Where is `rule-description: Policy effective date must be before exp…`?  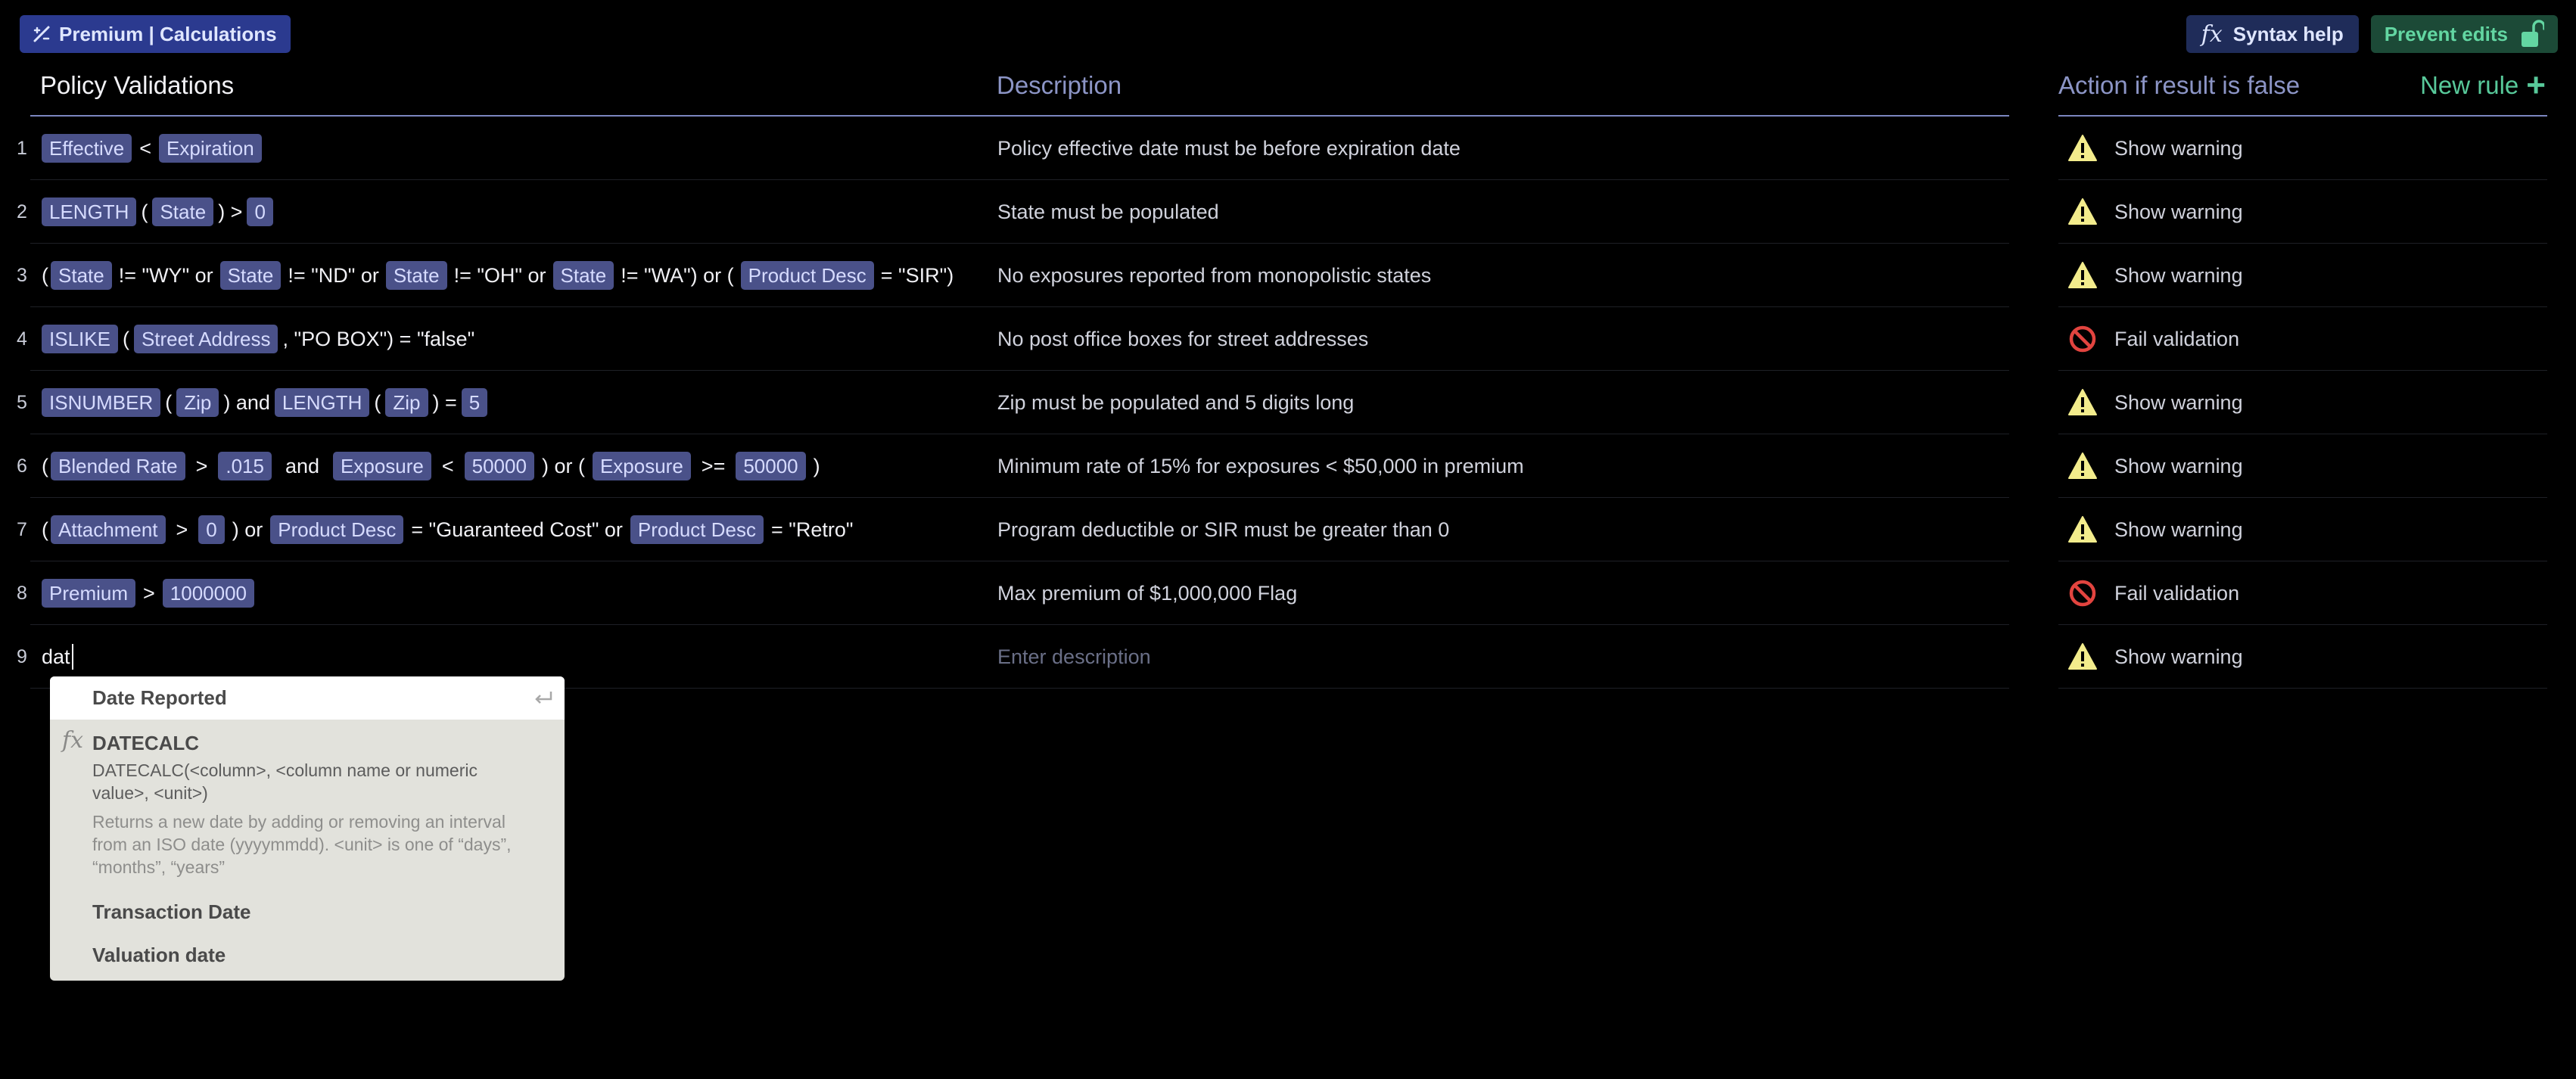 rule-description: Policy effective date must be before exp… is located at coordinates (1229, 148).